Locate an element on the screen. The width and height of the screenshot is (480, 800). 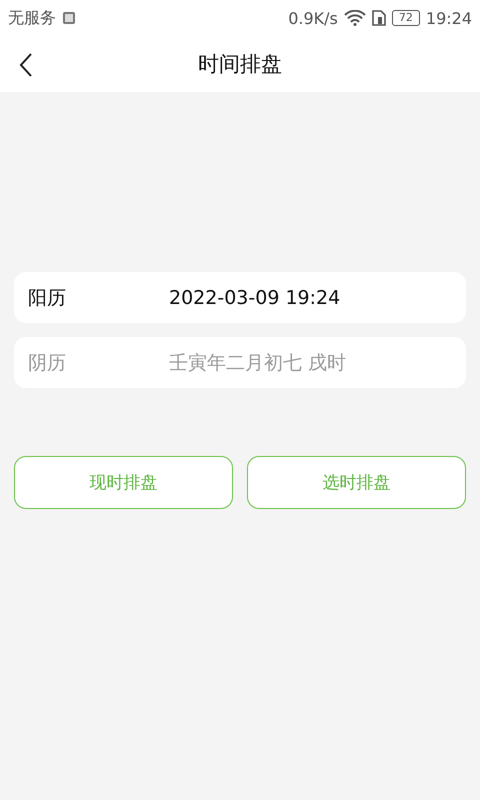
date-value: 壬寅年二月初七 戌时 is located at coordinates (257, 363).